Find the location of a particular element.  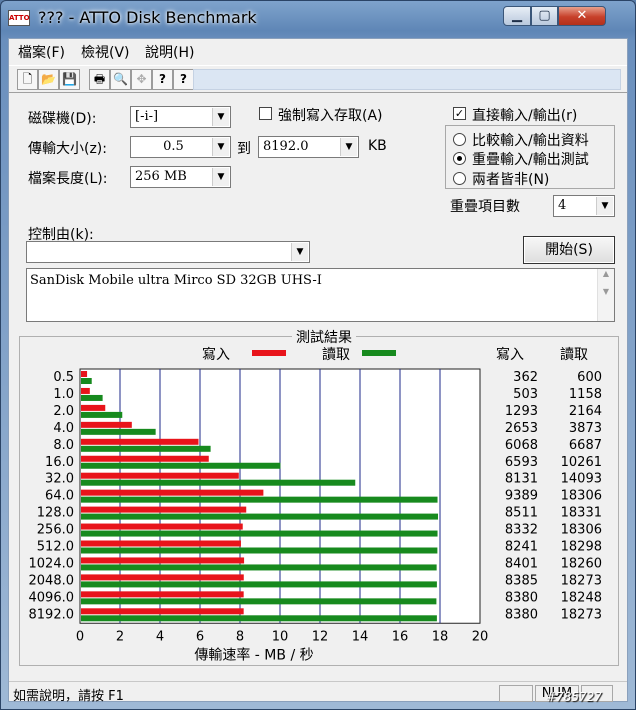

file-length-label: 檔案長度(L): is located at coordinates (68, 179).